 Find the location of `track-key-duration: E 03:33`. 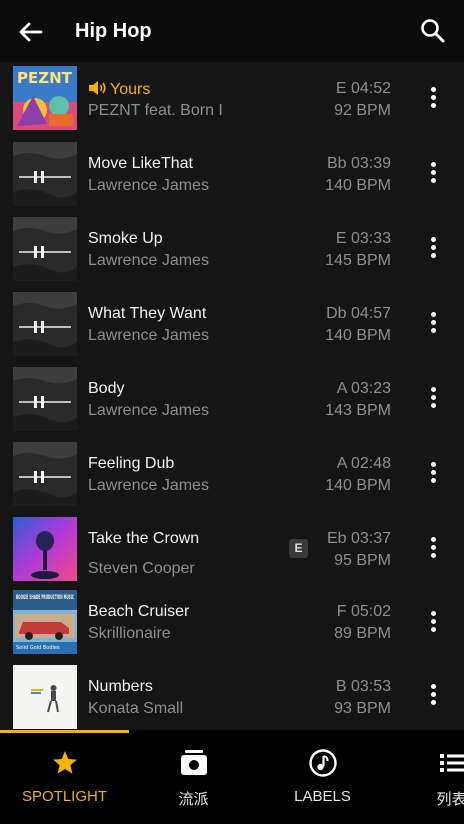

track-key-duration: E 03:33 is located at coordinates (363, 238).